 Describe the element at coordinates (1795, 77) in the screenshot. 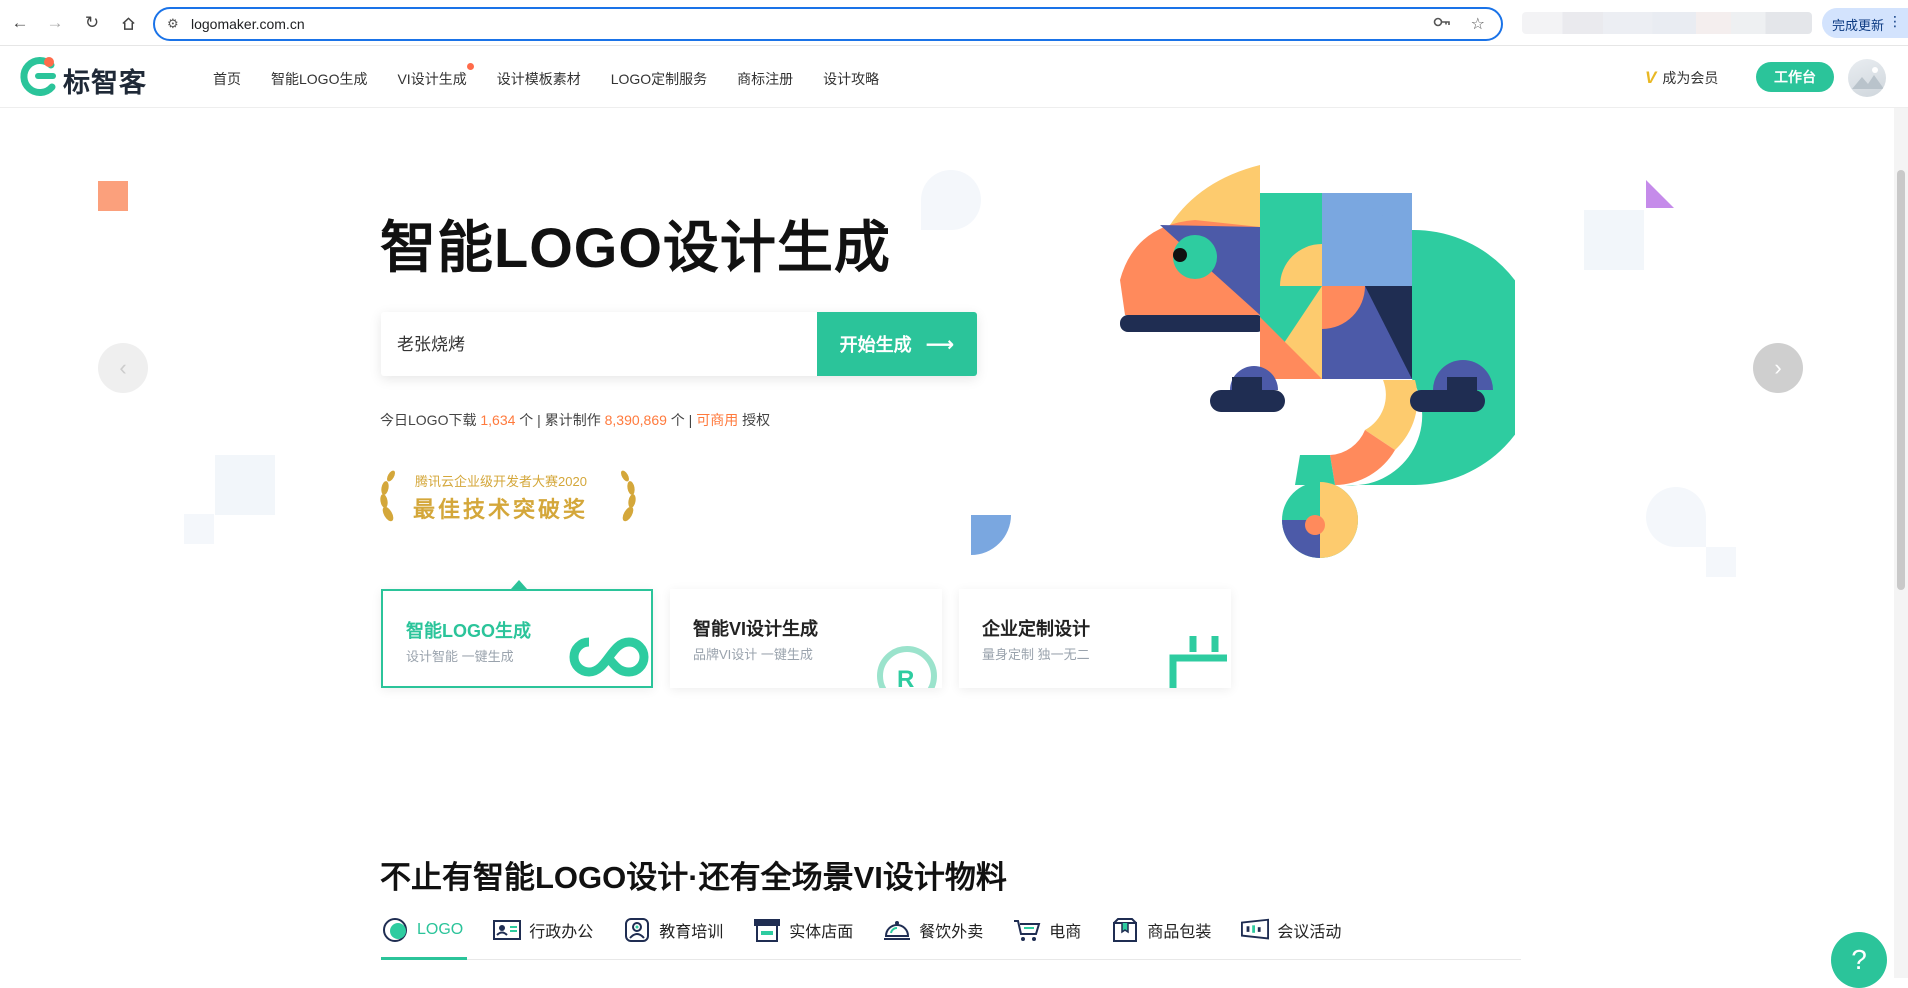

I see `workbench-button: 工作台` at that location.